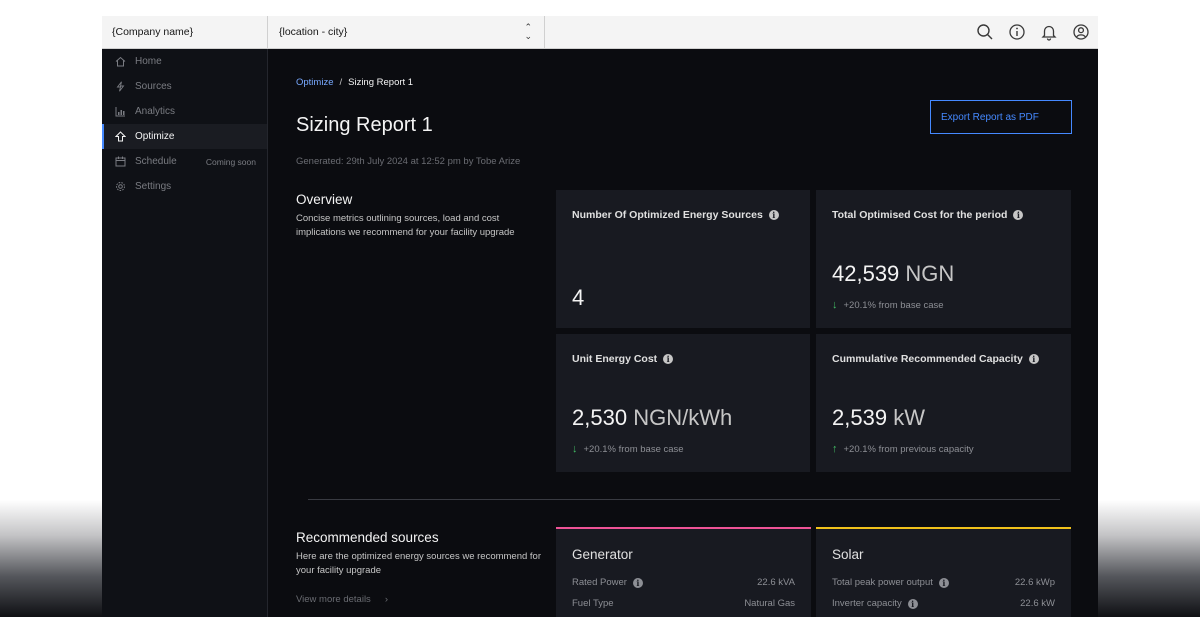  What do you see at coordinates (769, 603) in the screenshot?
I see `source-row-value: Natural Gas` at bounding box center [769, 603].